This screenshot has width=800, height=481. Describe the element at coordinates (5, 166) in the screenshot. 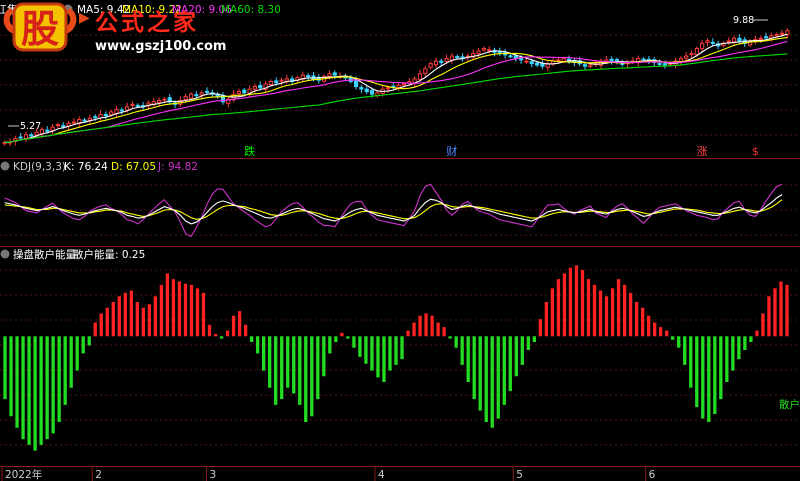

I see `kdj-panel-collapse-icon` at that location.